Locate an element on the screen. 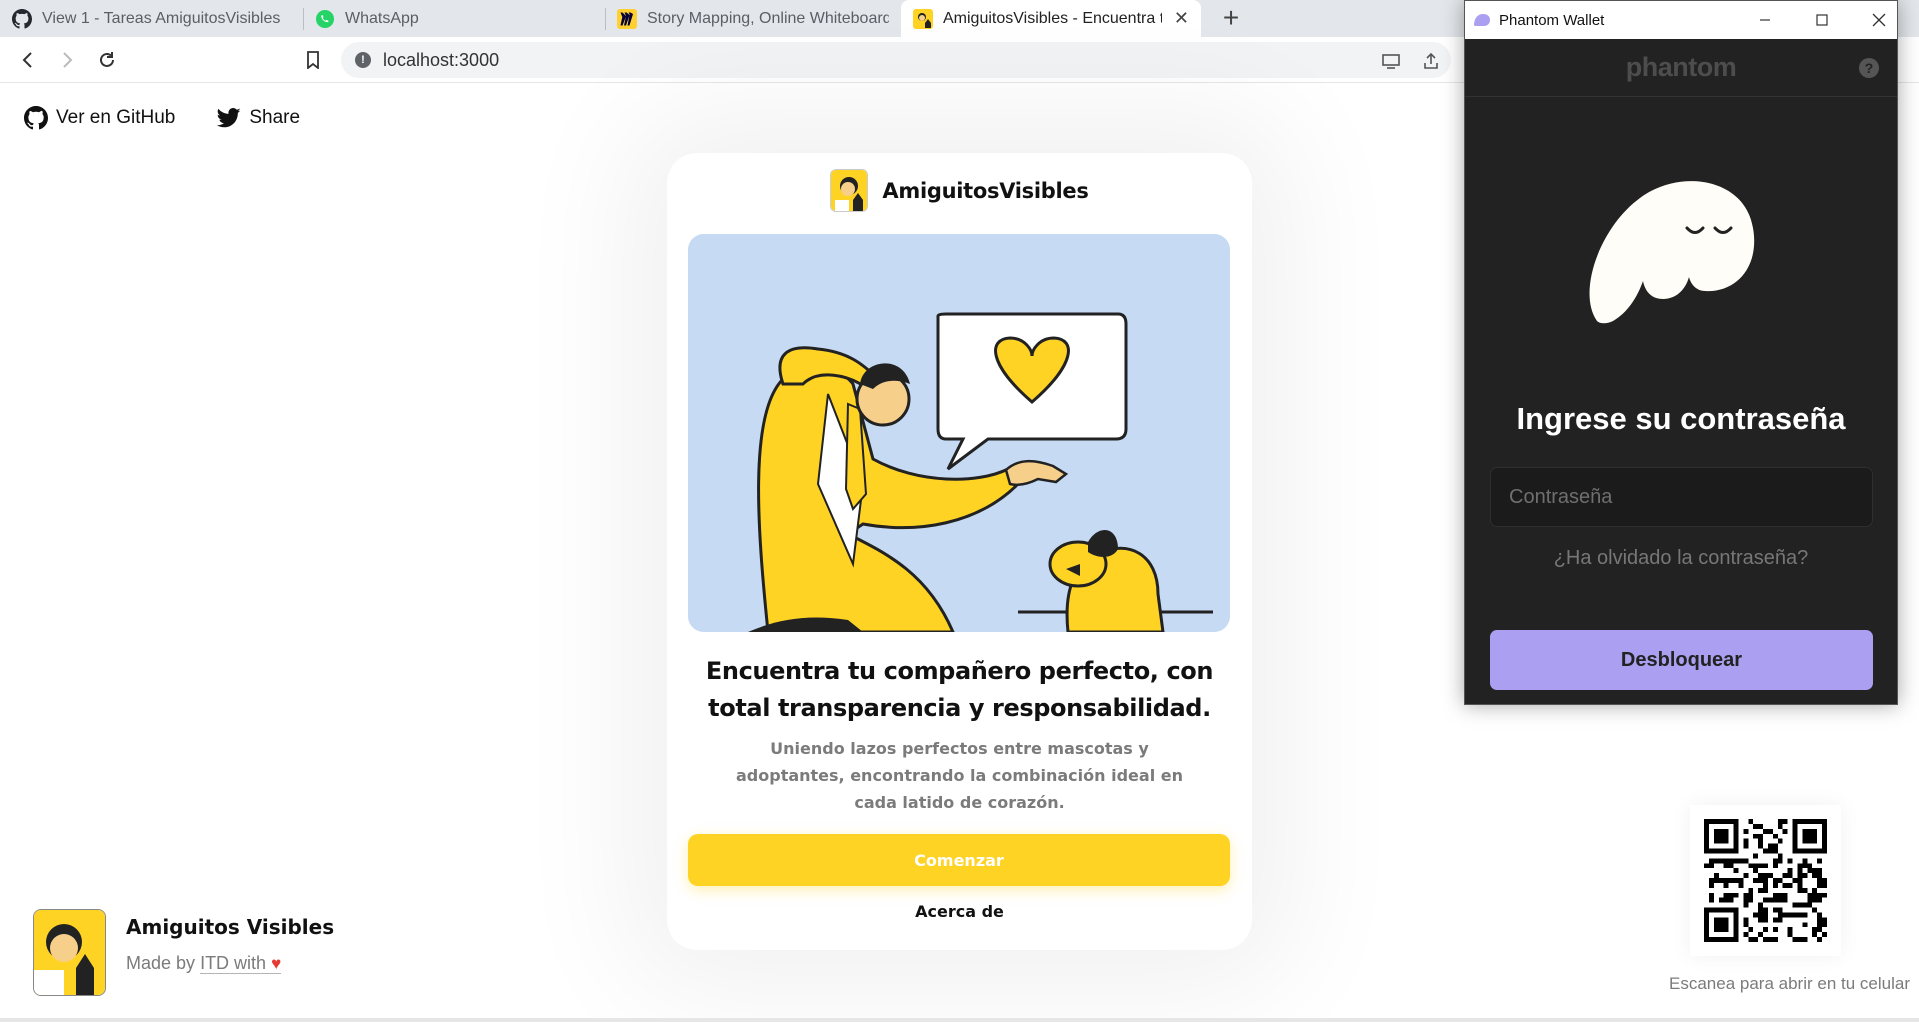 Image resolution: width=1919 pixels, height=1022 pixels. card-brand: AmiguitosVisibles is located at coordinates (959, 190).